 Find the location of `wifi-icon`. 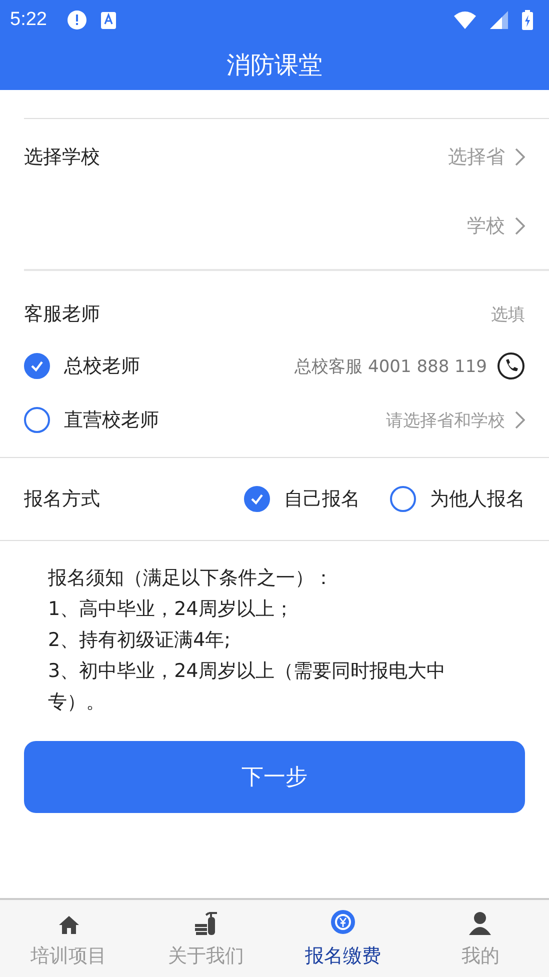

wifi-icon is located at coordinates (465, 20).